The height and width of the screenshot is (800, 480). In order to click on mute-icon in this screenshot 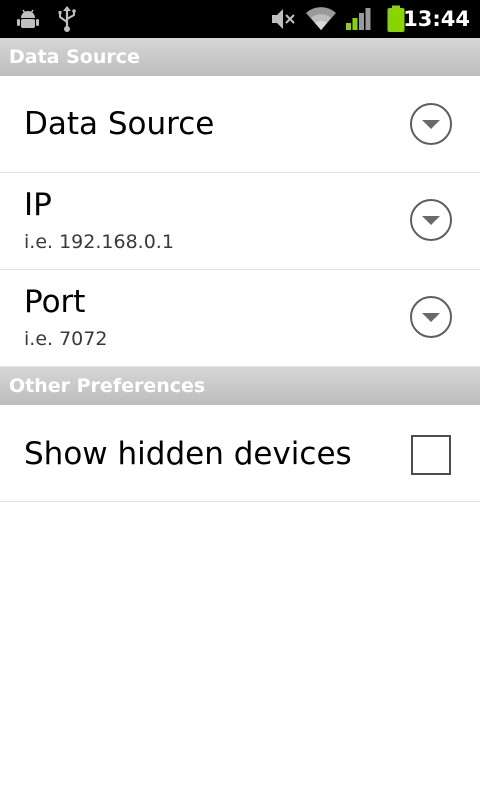, I will do `click(283, 19)`.